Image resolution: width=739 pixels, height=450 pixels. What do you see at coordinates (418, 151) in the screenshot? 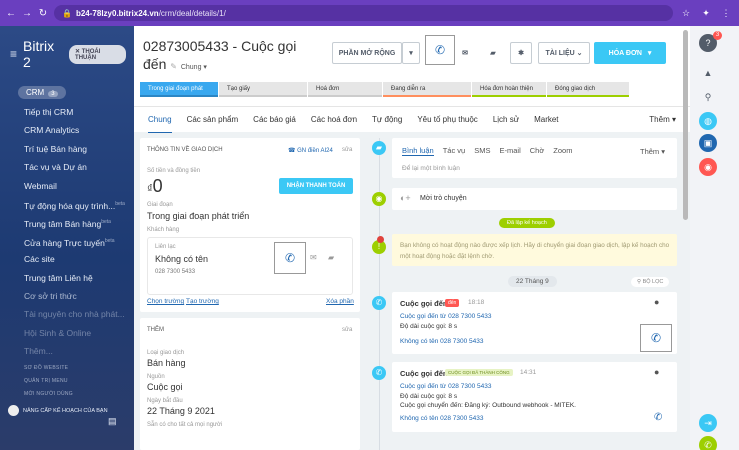
I see `feed-tab-1: Bình luận` at bounding box center [418, 151].